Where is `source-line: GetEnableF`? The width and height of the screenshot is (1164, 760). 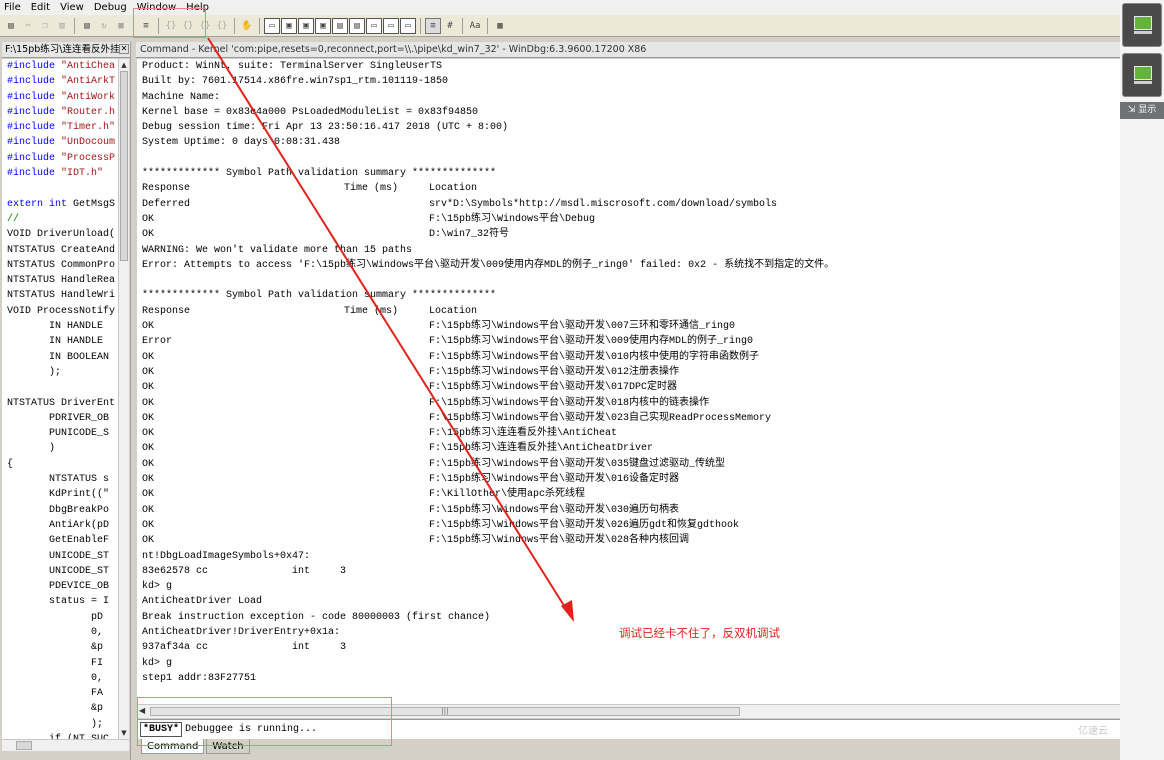
source-line: GetEnableF is located at coordinates (58, 541).